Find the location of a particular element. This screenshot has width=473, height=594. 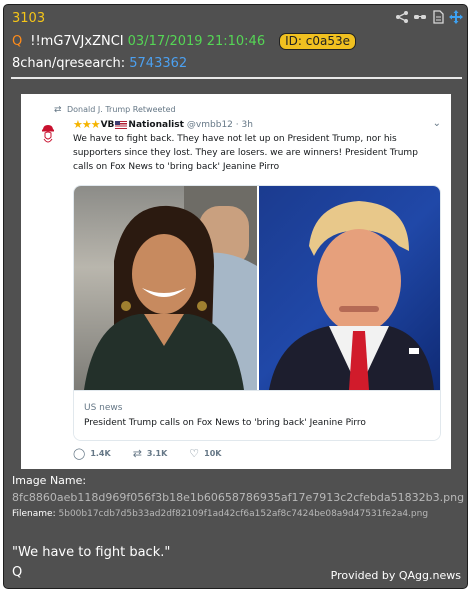

retweet-action: ⇄ 3.1K is located at coordinates (150, 453).